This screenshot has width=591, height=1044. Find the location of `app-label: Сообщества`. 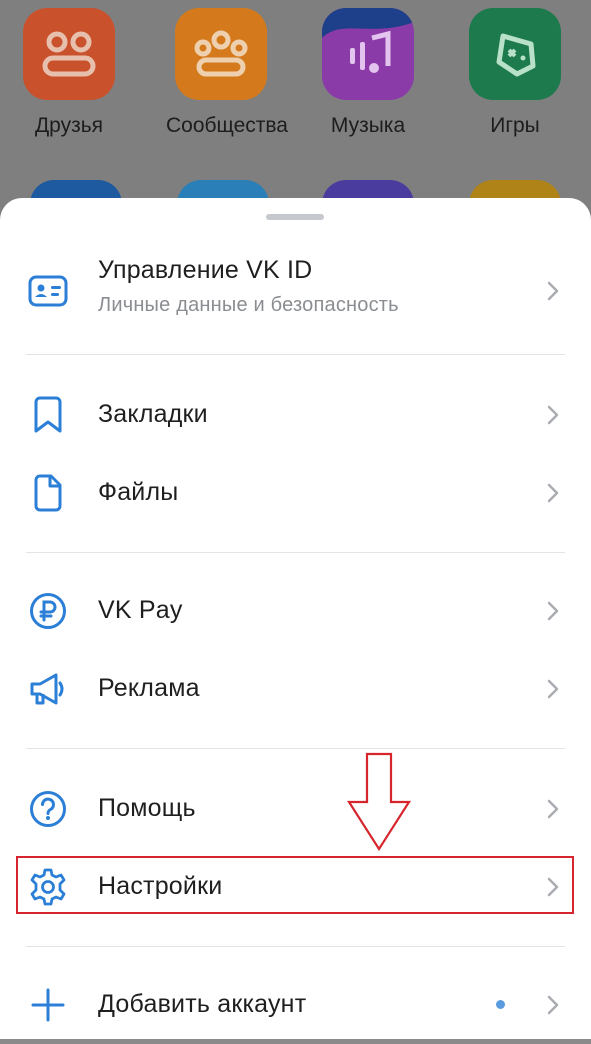

app-label: Сообщества is located at coordinates (227, 125).